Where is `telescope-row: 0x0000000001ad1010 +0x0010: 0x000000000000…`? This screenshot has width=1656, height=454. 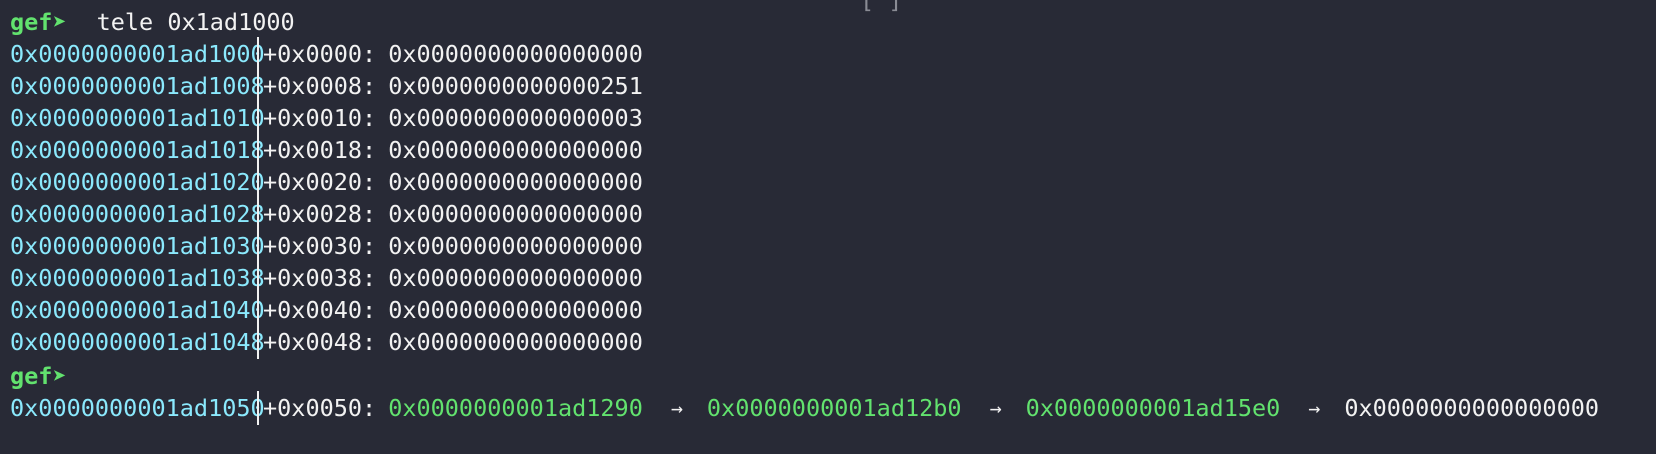
telescope-row: 0x0000000001ad1010 +0x0010: 0x000000000000… is located at coordinates (326, 118).